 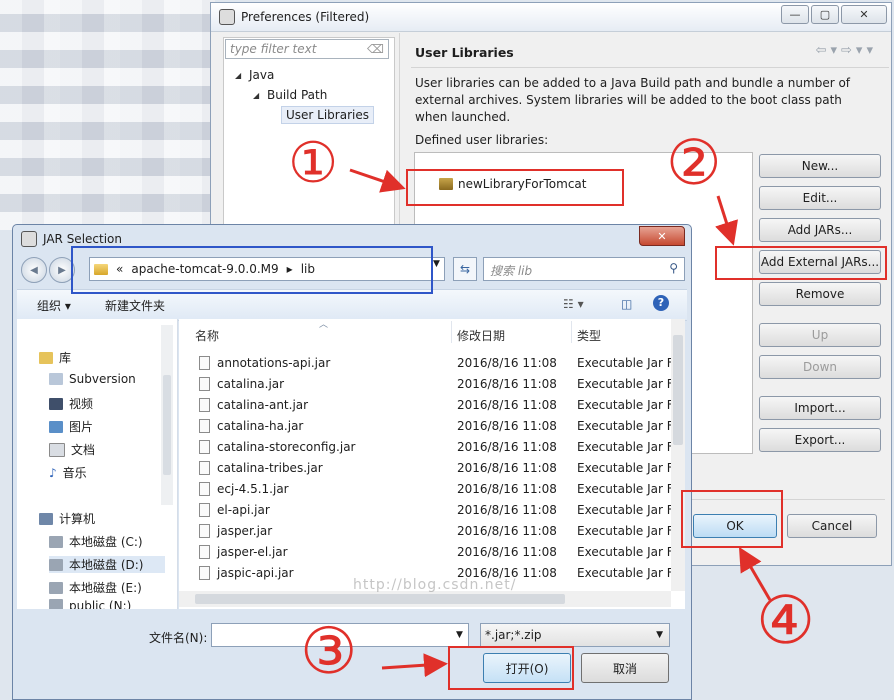 What do you see at coordinates (56, 379) in the screenshot?
I see `subversion-icon` at bounding box center [56, 379].